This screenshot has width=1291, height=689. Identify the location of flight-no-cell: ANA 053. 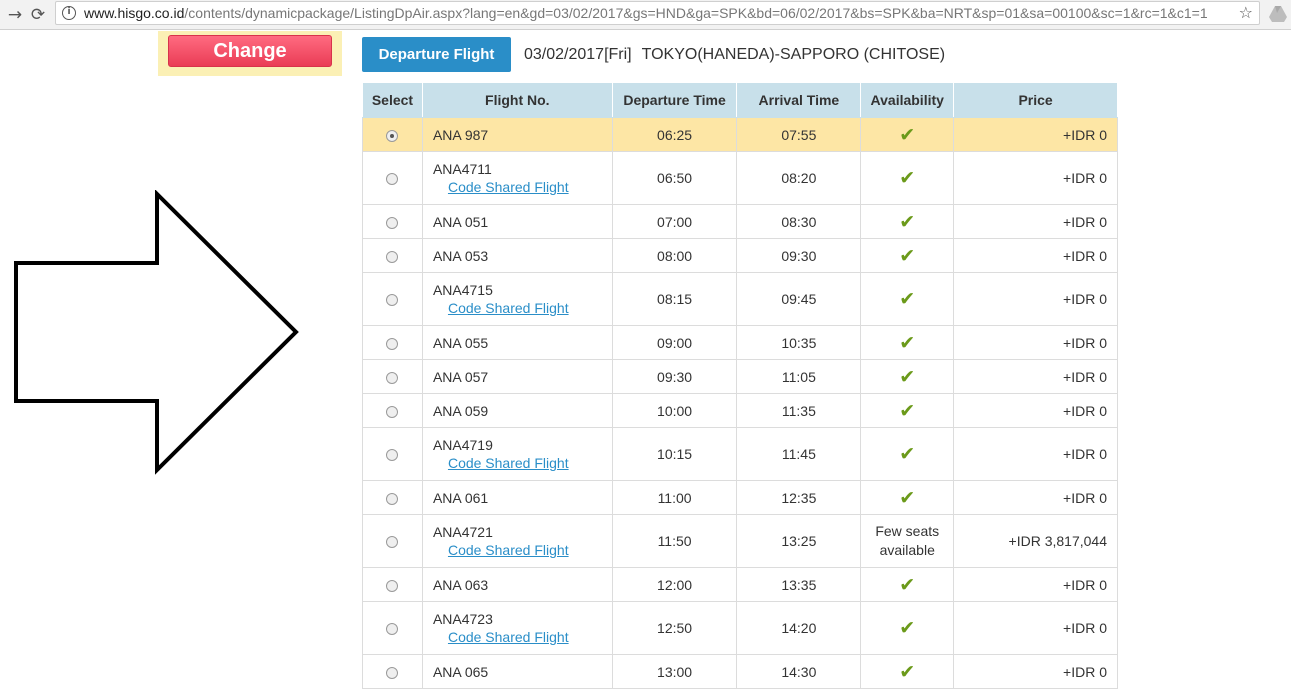
(517, 255).